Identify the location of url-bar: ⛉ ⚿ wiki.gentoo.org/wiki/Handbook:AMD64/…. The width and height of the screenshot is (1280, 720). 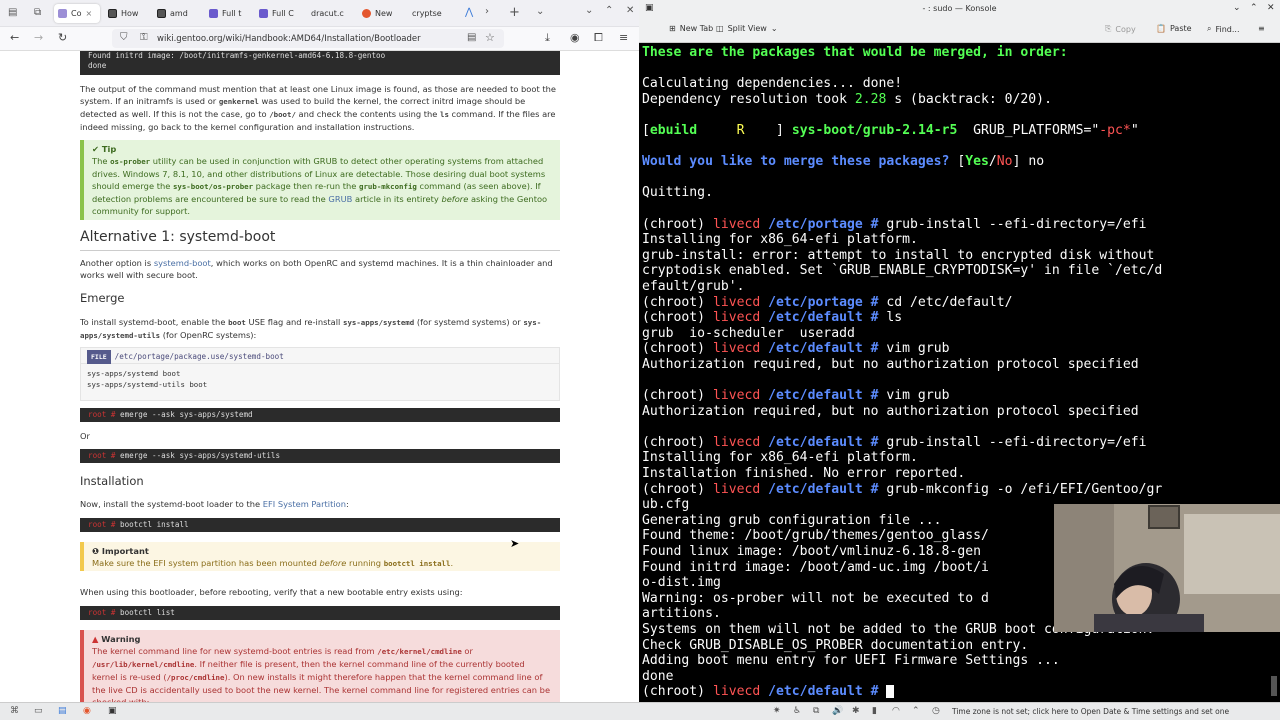
(308, 38).